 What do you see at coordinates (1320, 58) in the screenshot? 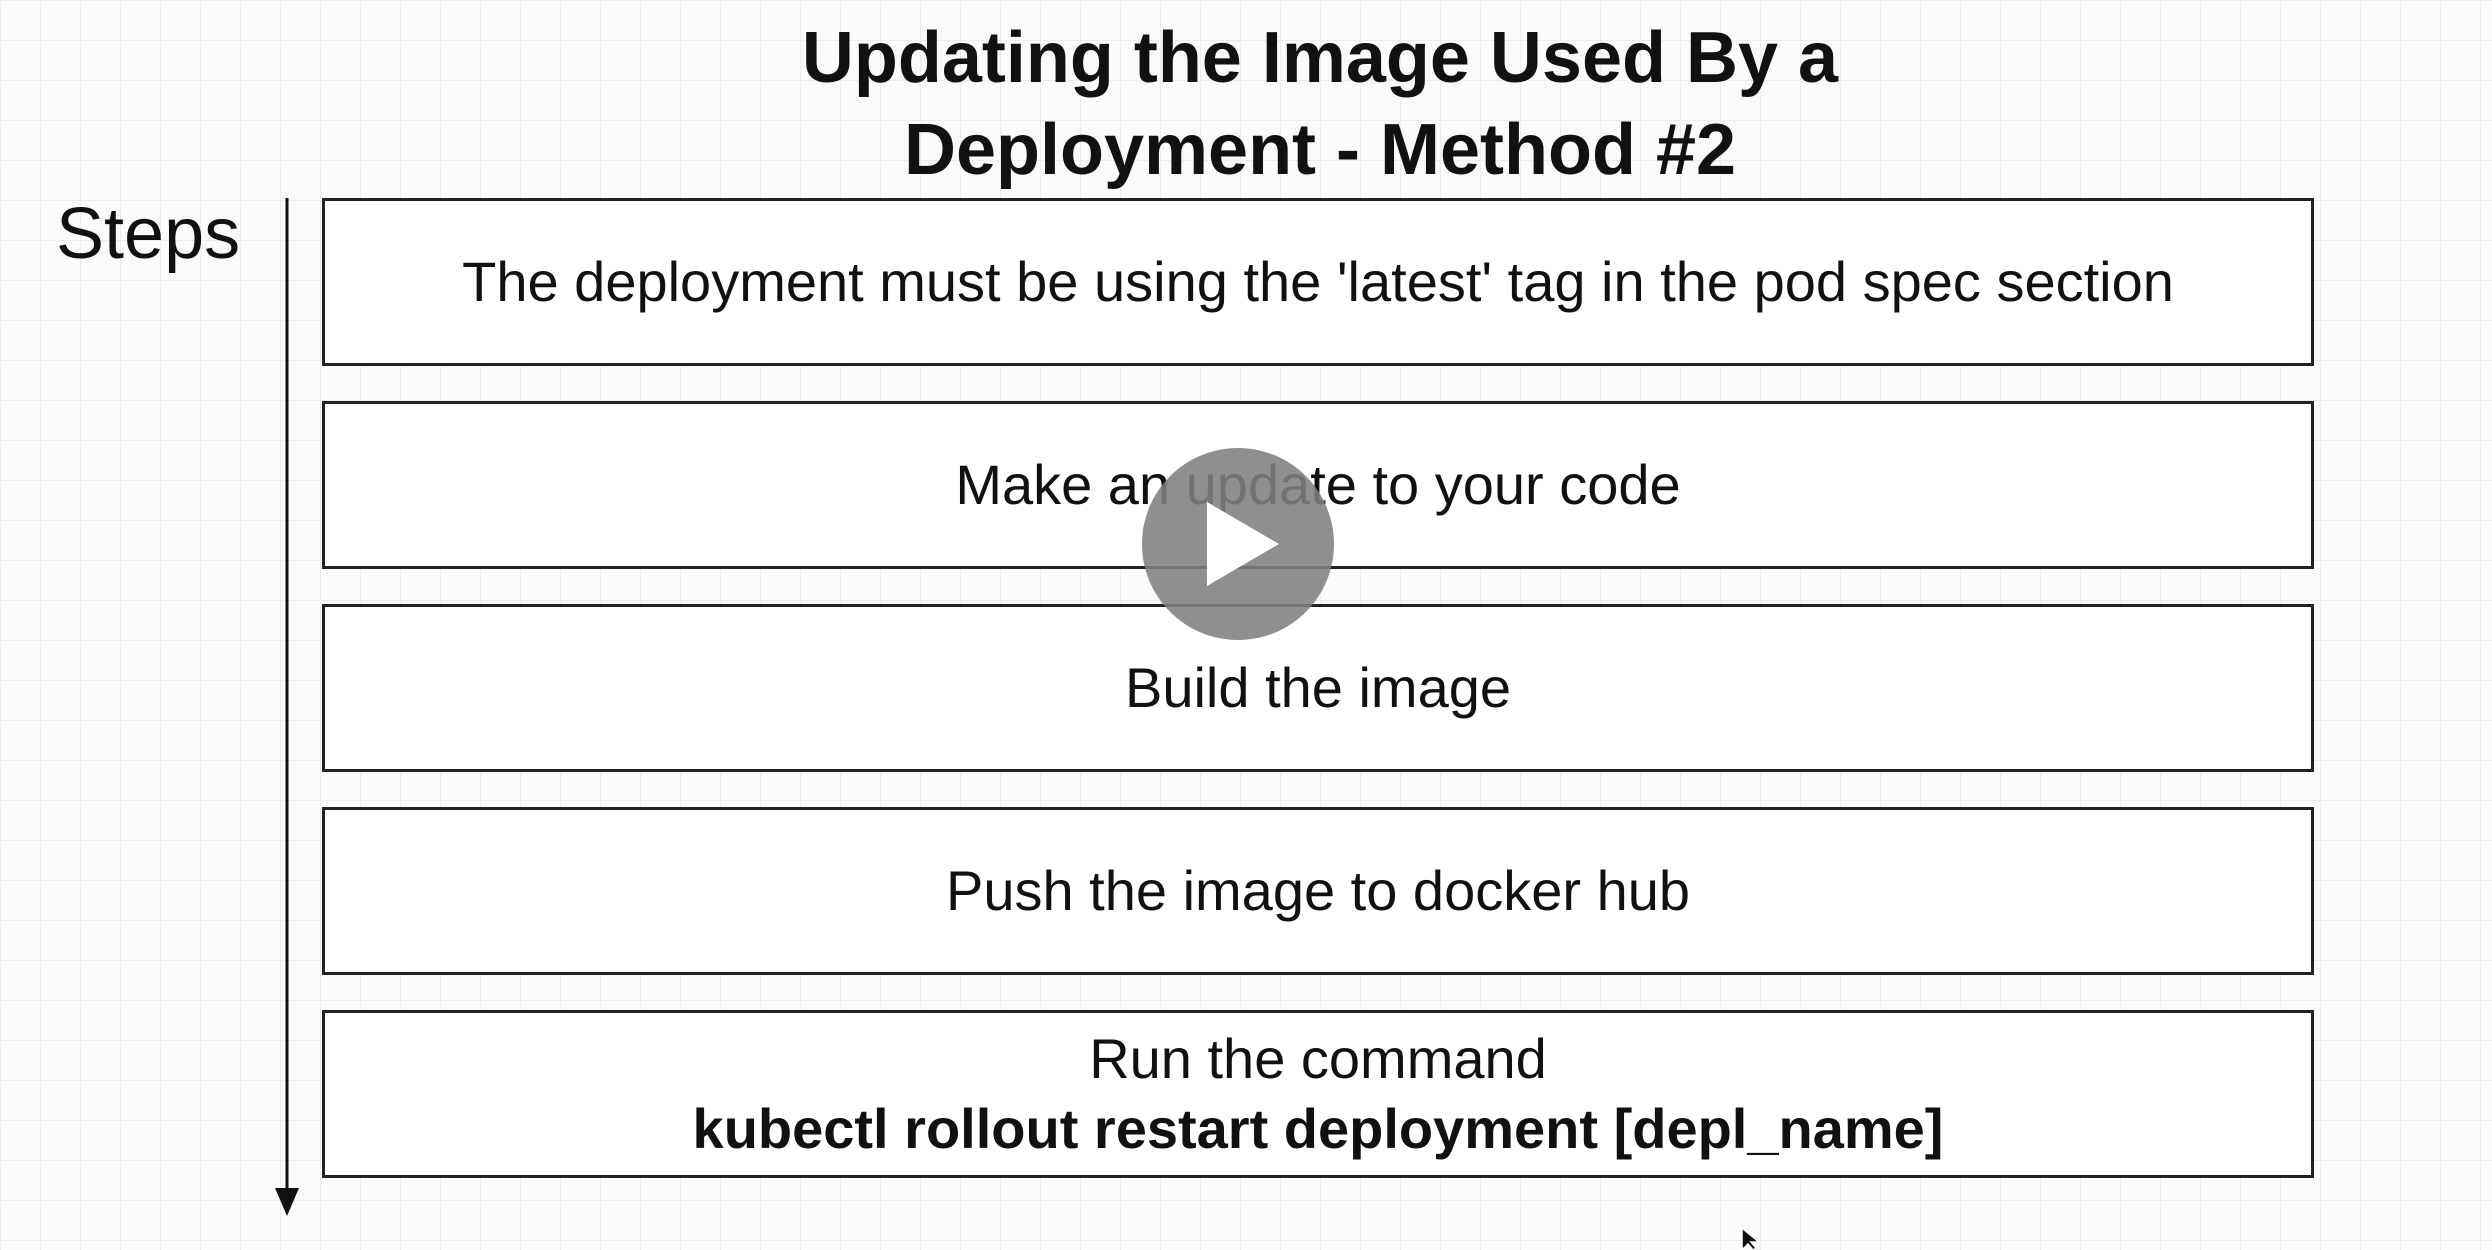
I see `title-line-1: Updating the Image Used By a` at bounding box center [1320, 58].